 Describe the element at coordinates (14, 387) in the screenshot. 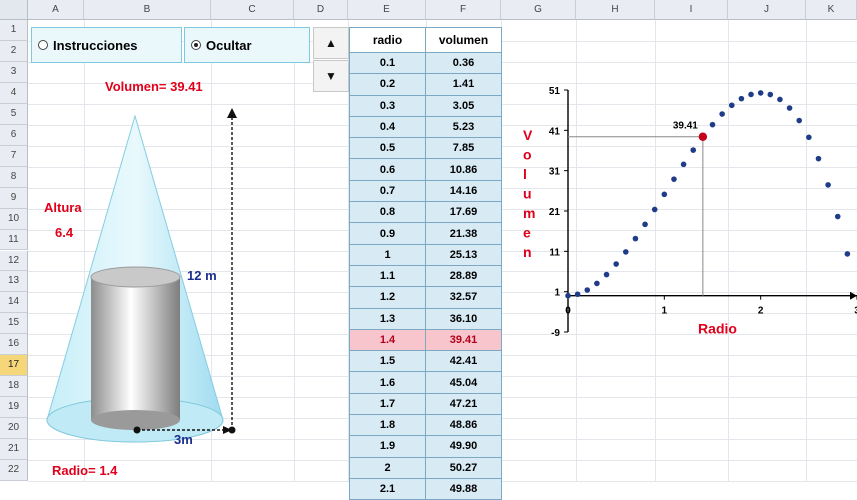

I see `row-header-18: 18` at that location.